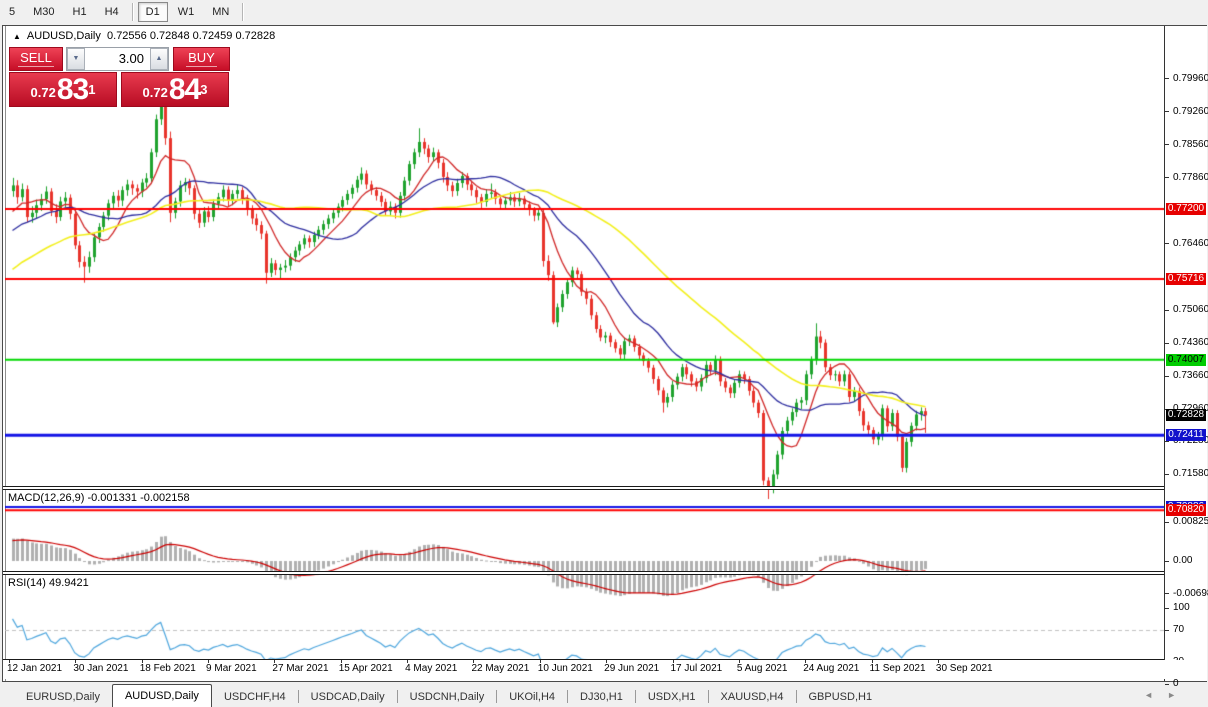  Describe the element at coordinates (35, 668) in the screenshot. I see `date-label: 12 Jan 2021` at that location.